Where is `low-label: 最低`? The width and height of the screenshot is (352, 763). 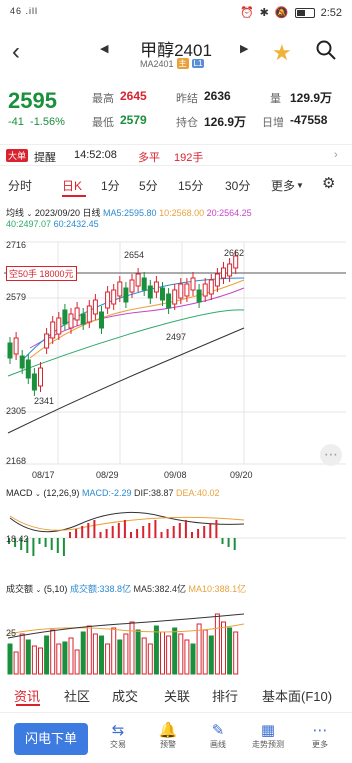
low-label: 最低 is located at coordinates (103, 123).